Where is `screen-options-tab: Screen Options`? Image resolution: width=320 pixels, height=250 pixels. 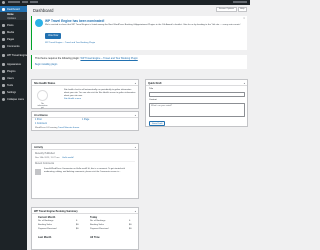 screen-options-tab: Screen Options is located at coordinates (226, 9).